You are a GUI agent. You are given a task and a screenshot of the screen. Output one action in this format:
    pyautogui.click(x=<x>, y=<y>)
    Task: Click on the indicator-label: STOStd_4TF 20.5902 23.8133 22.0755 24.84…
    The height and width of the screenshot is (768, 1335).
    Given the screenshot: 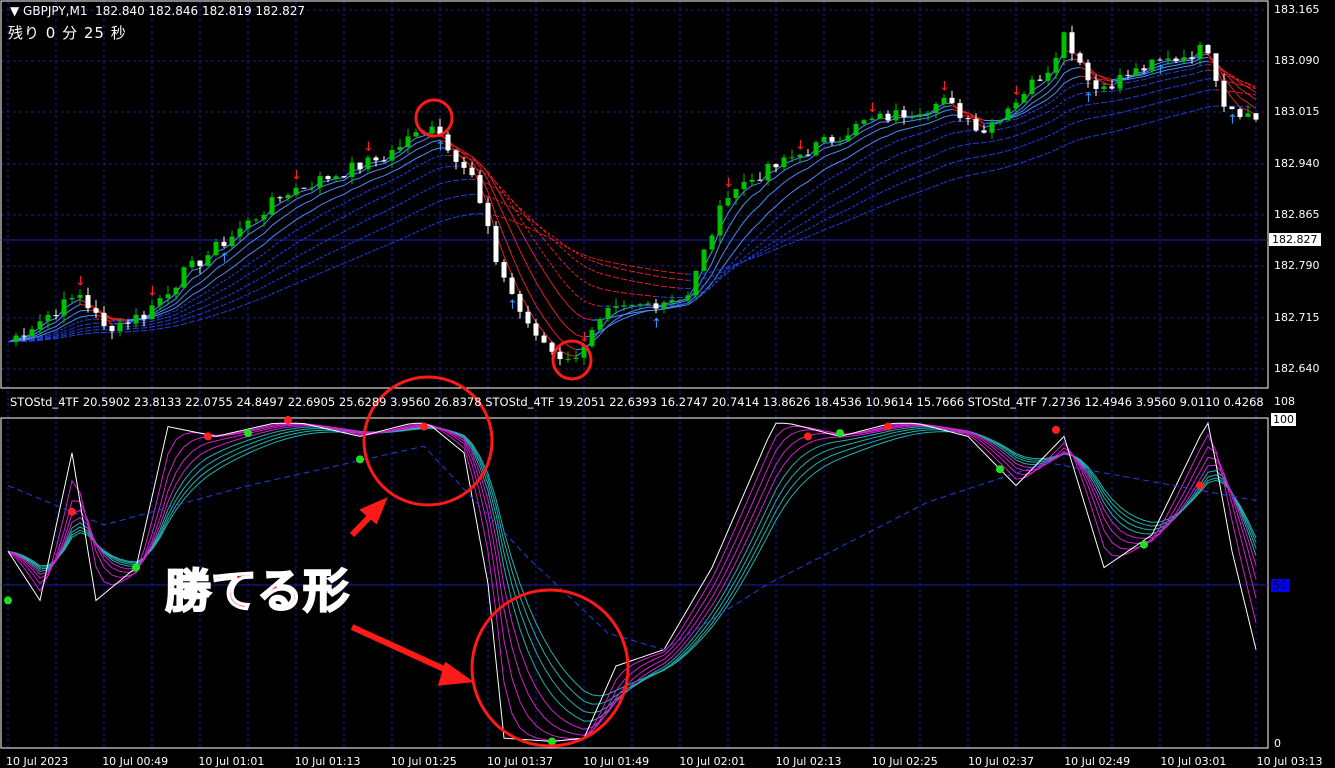 What is the action you would take?
    pyautogui.click(x=639, y=402)
    